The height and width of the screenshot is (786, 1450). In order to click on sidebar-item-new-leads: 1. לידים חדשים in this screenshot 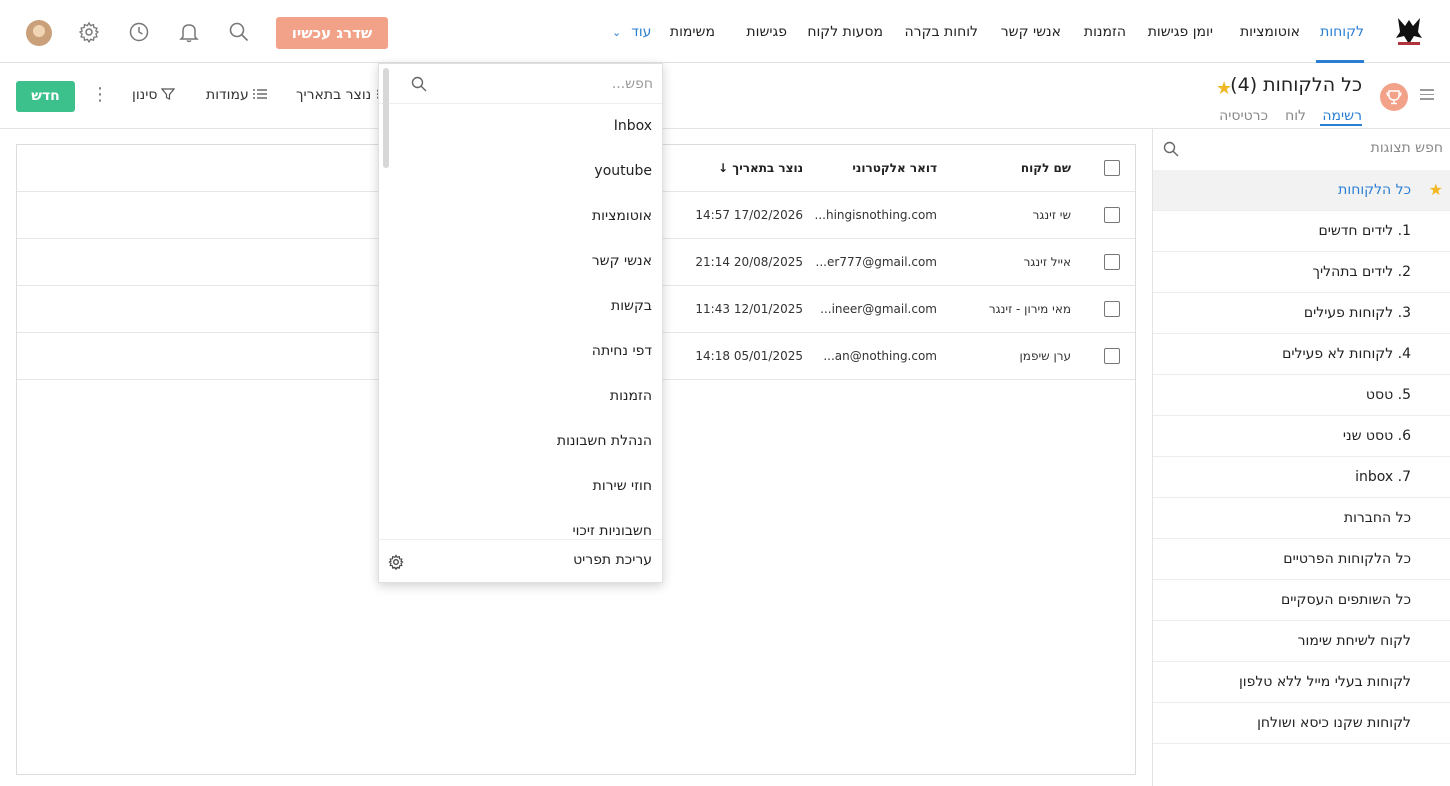, I will do `click(1301, 231)`.